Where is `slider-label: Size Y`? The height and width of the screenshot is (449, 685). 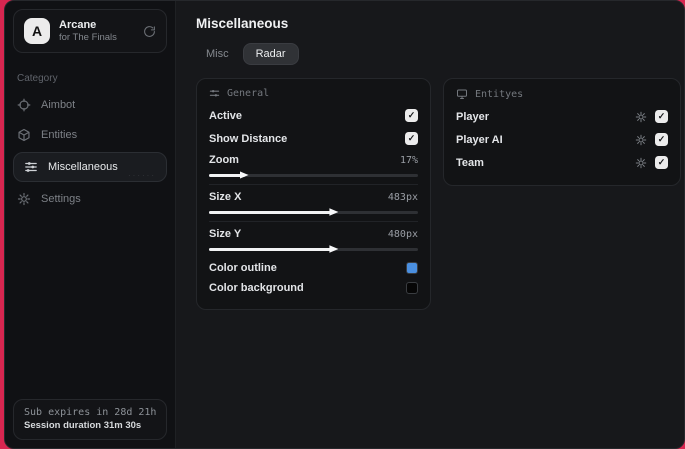
slider-label: Size Y is located at coordinates (225, 234).